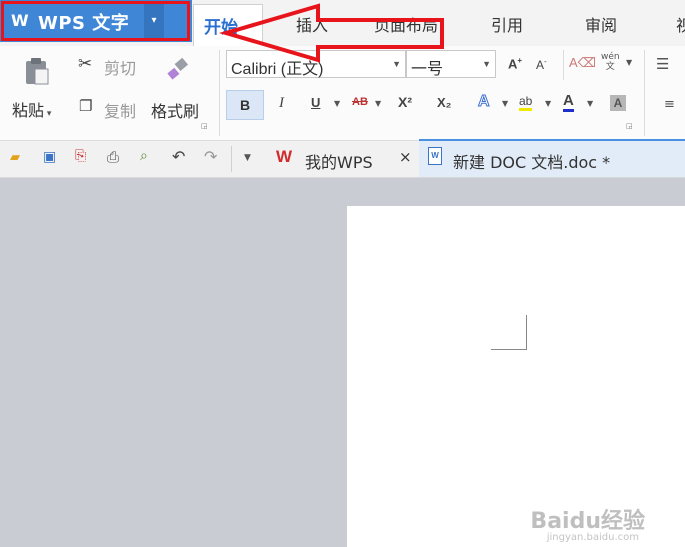 The width and height of the screenshot is (685, 547). What do you see at coordinates (245, 105) in the screenshot?
I see `bold-button: B` at bounding box center [245, 105].